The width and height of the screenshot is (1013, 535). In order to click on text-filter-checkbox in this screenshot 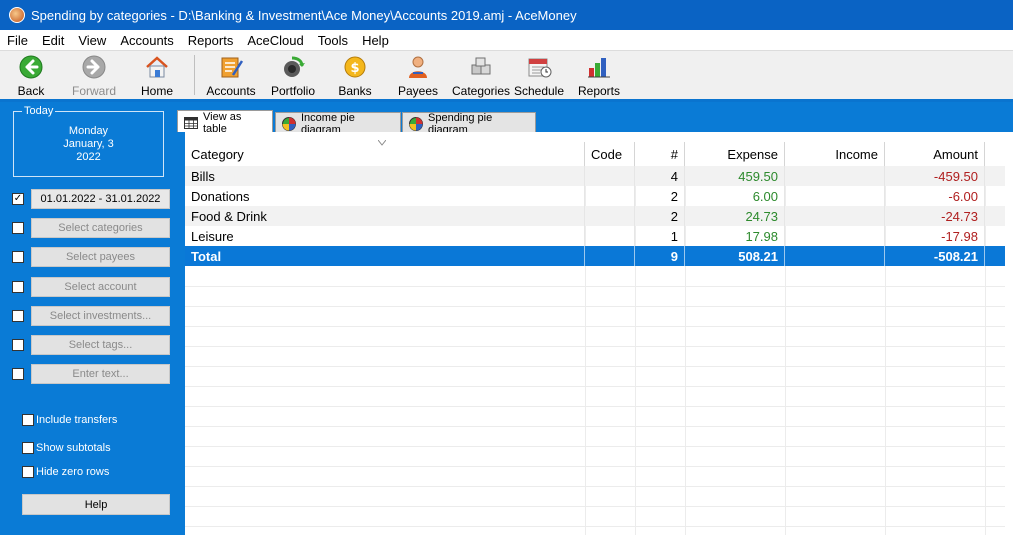, I will do `click(18, 374)`.